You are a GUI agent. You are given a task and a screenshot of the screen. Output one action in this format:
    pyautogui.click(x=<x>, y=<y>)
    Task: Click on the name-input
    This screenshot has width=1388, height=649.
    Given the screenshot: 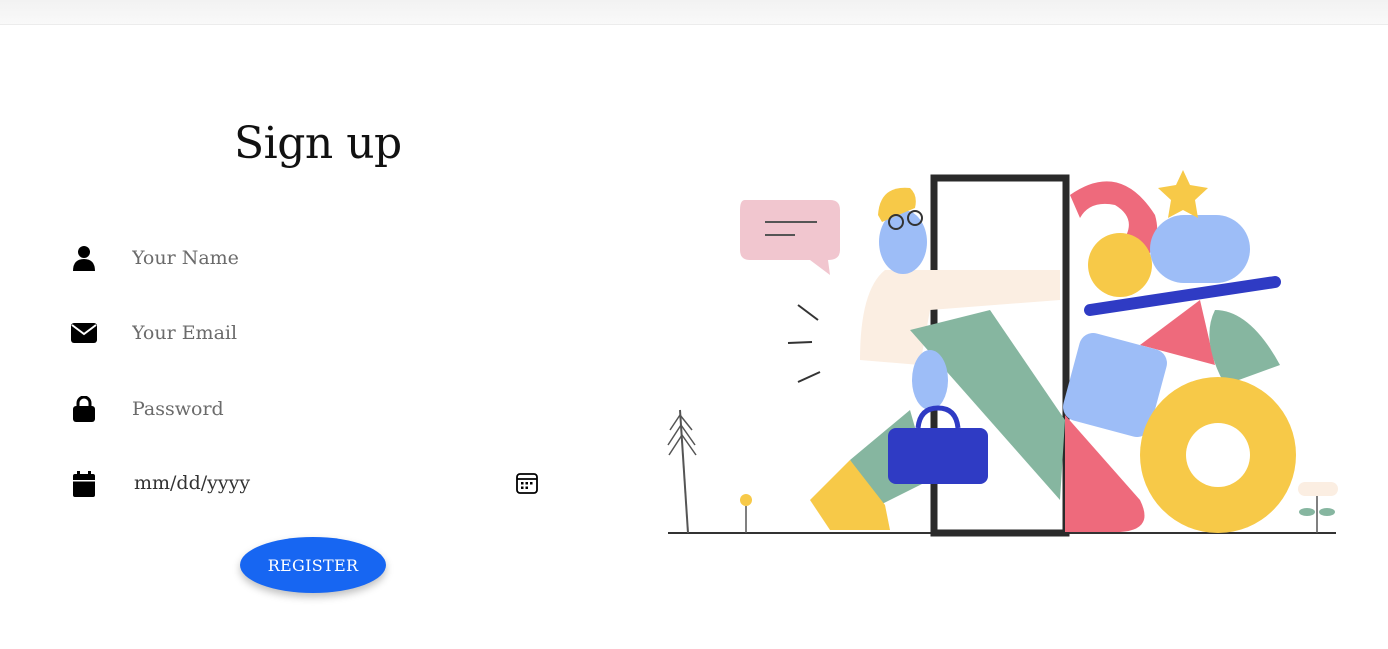 What is the action you would take?
    pyautogui.click(x=332, y=258)
    